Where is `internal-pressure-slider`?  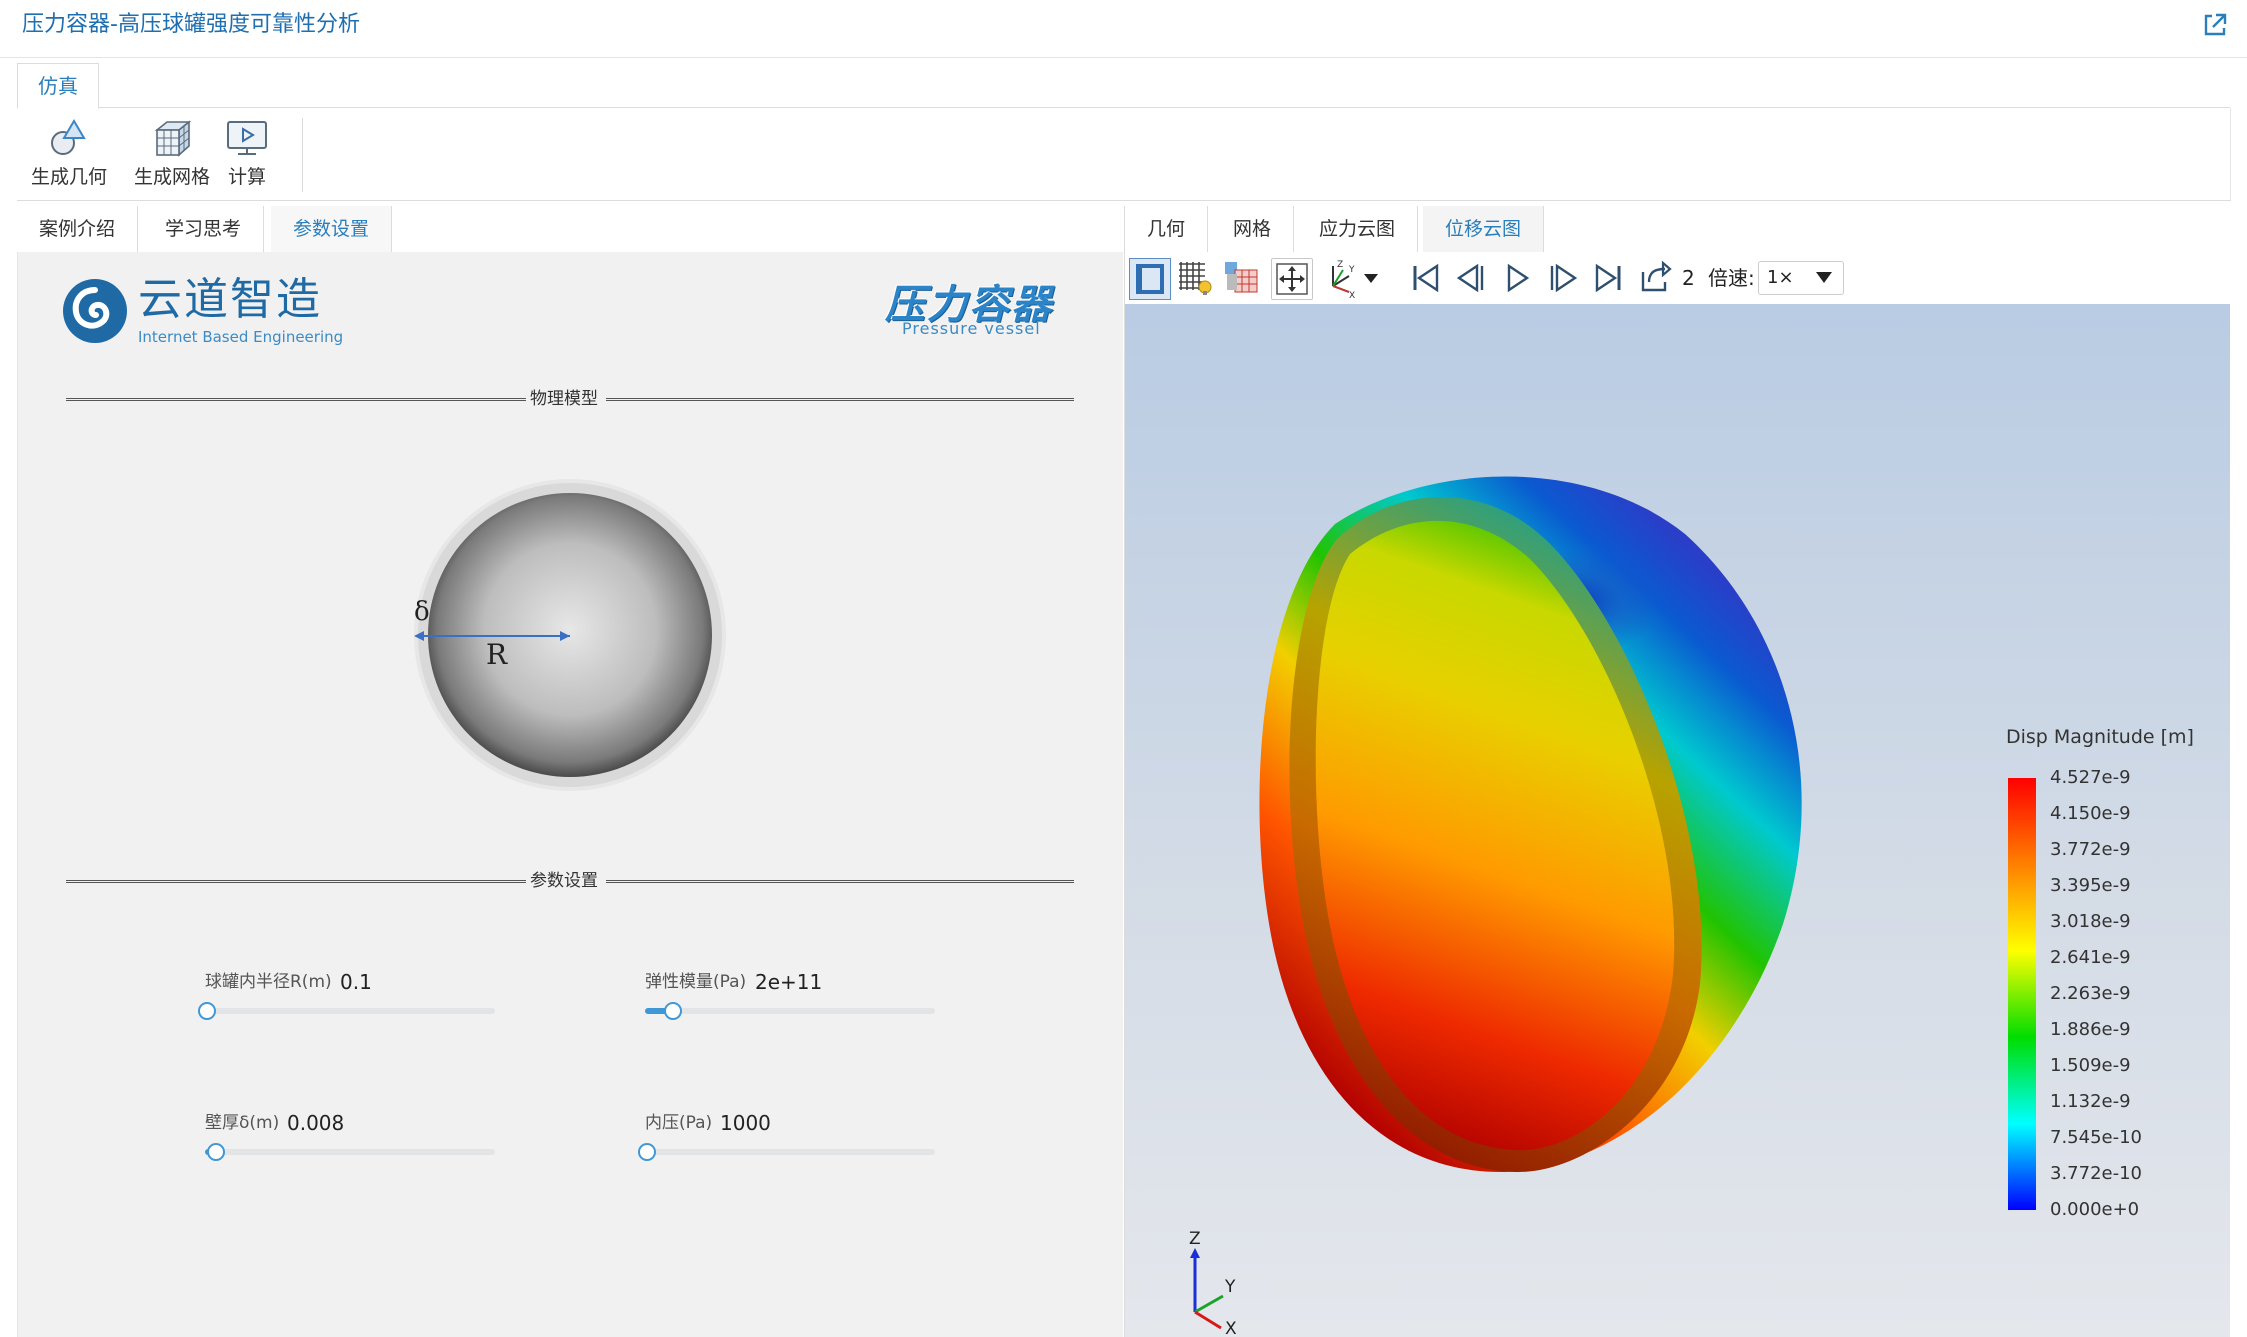 internal-pressure-slider is located at coordinates (786, 1152).